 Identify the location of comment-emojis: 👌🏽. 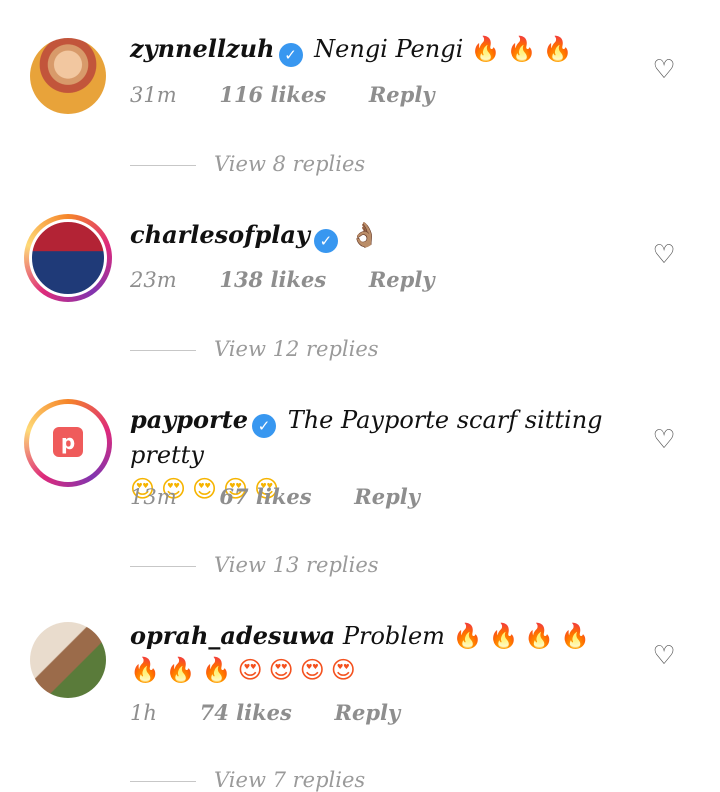
(367, 235).